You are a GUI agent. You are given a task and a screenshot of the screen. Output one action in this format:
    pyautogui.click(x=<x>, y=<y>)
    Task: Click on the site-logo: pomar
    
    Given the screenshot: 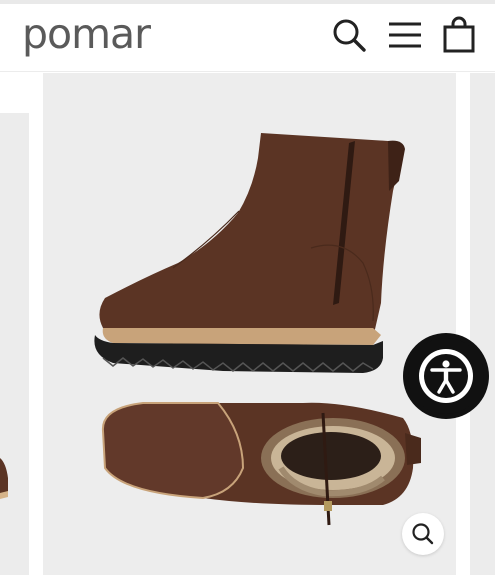 What is the action you would take?
    pyautogui.click(x=86, y=34)
    